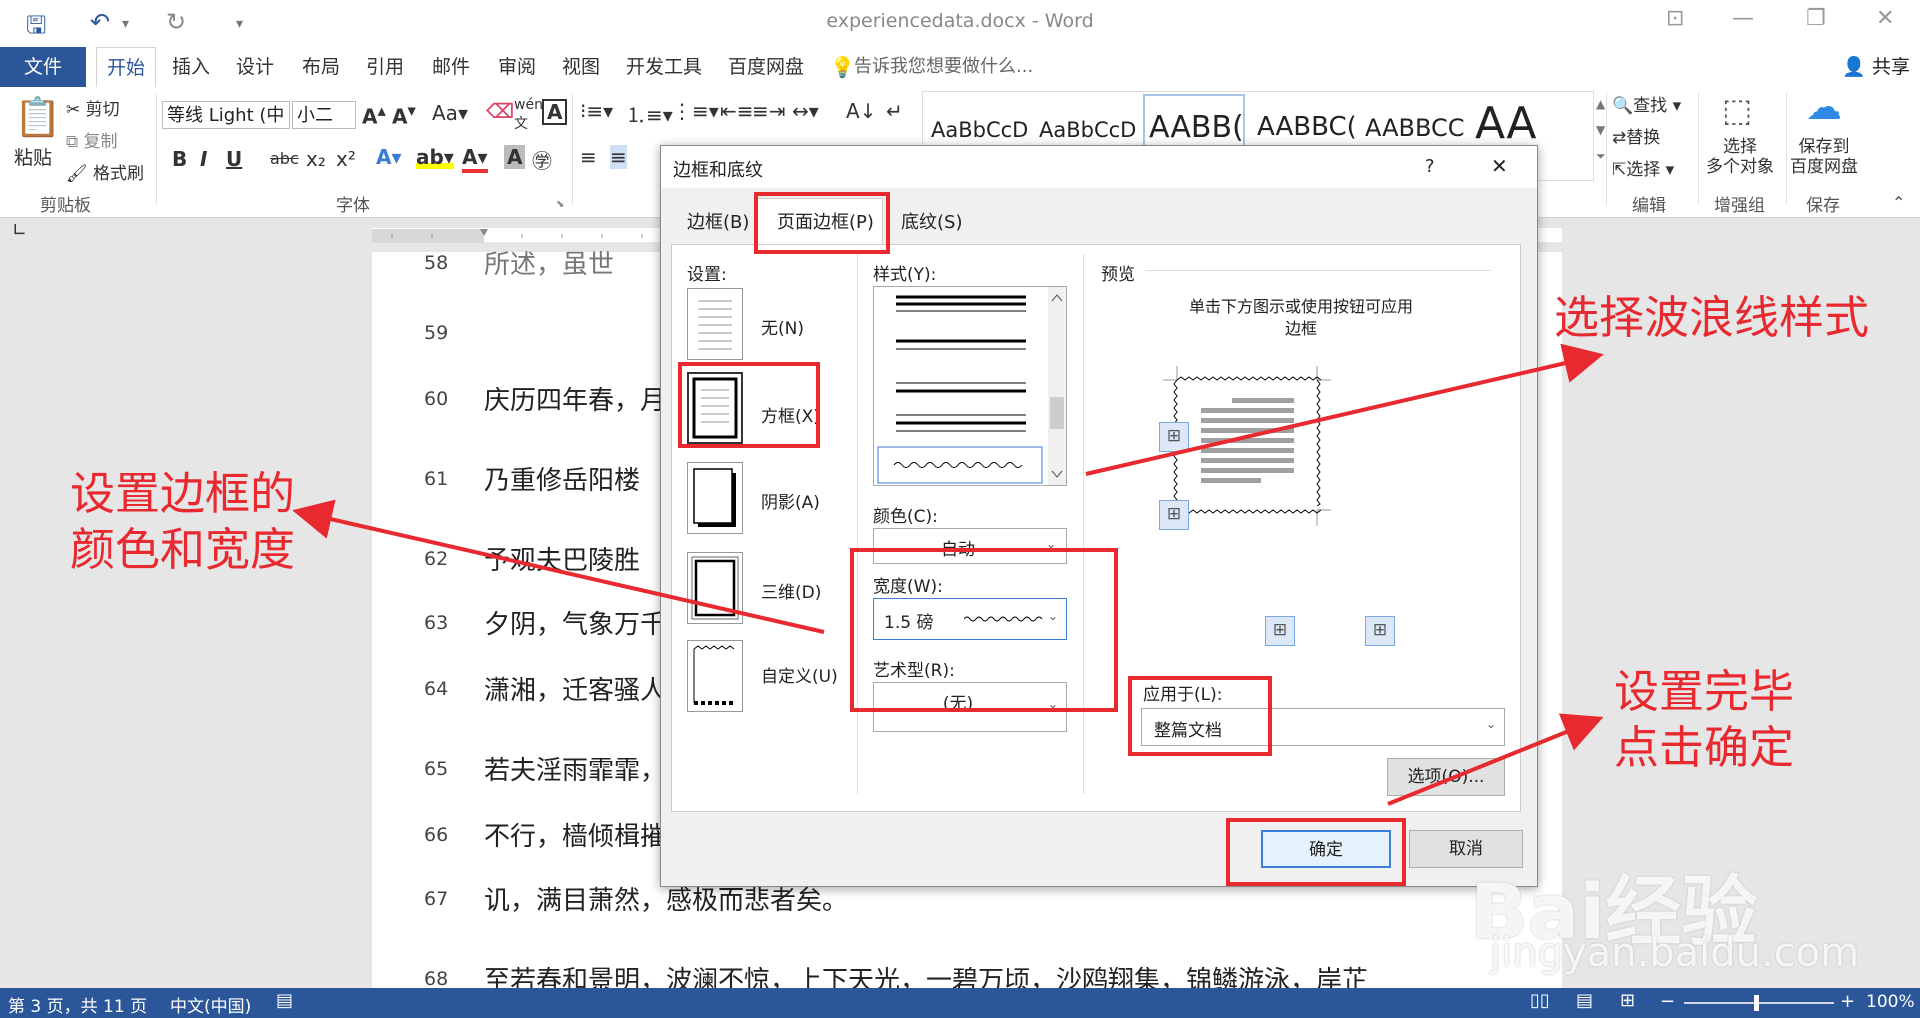 This screenshot has height=1018, width=1920. I want to click on annotation-color-width: 设置边框的 颜色和宽度, so click(183, 521).